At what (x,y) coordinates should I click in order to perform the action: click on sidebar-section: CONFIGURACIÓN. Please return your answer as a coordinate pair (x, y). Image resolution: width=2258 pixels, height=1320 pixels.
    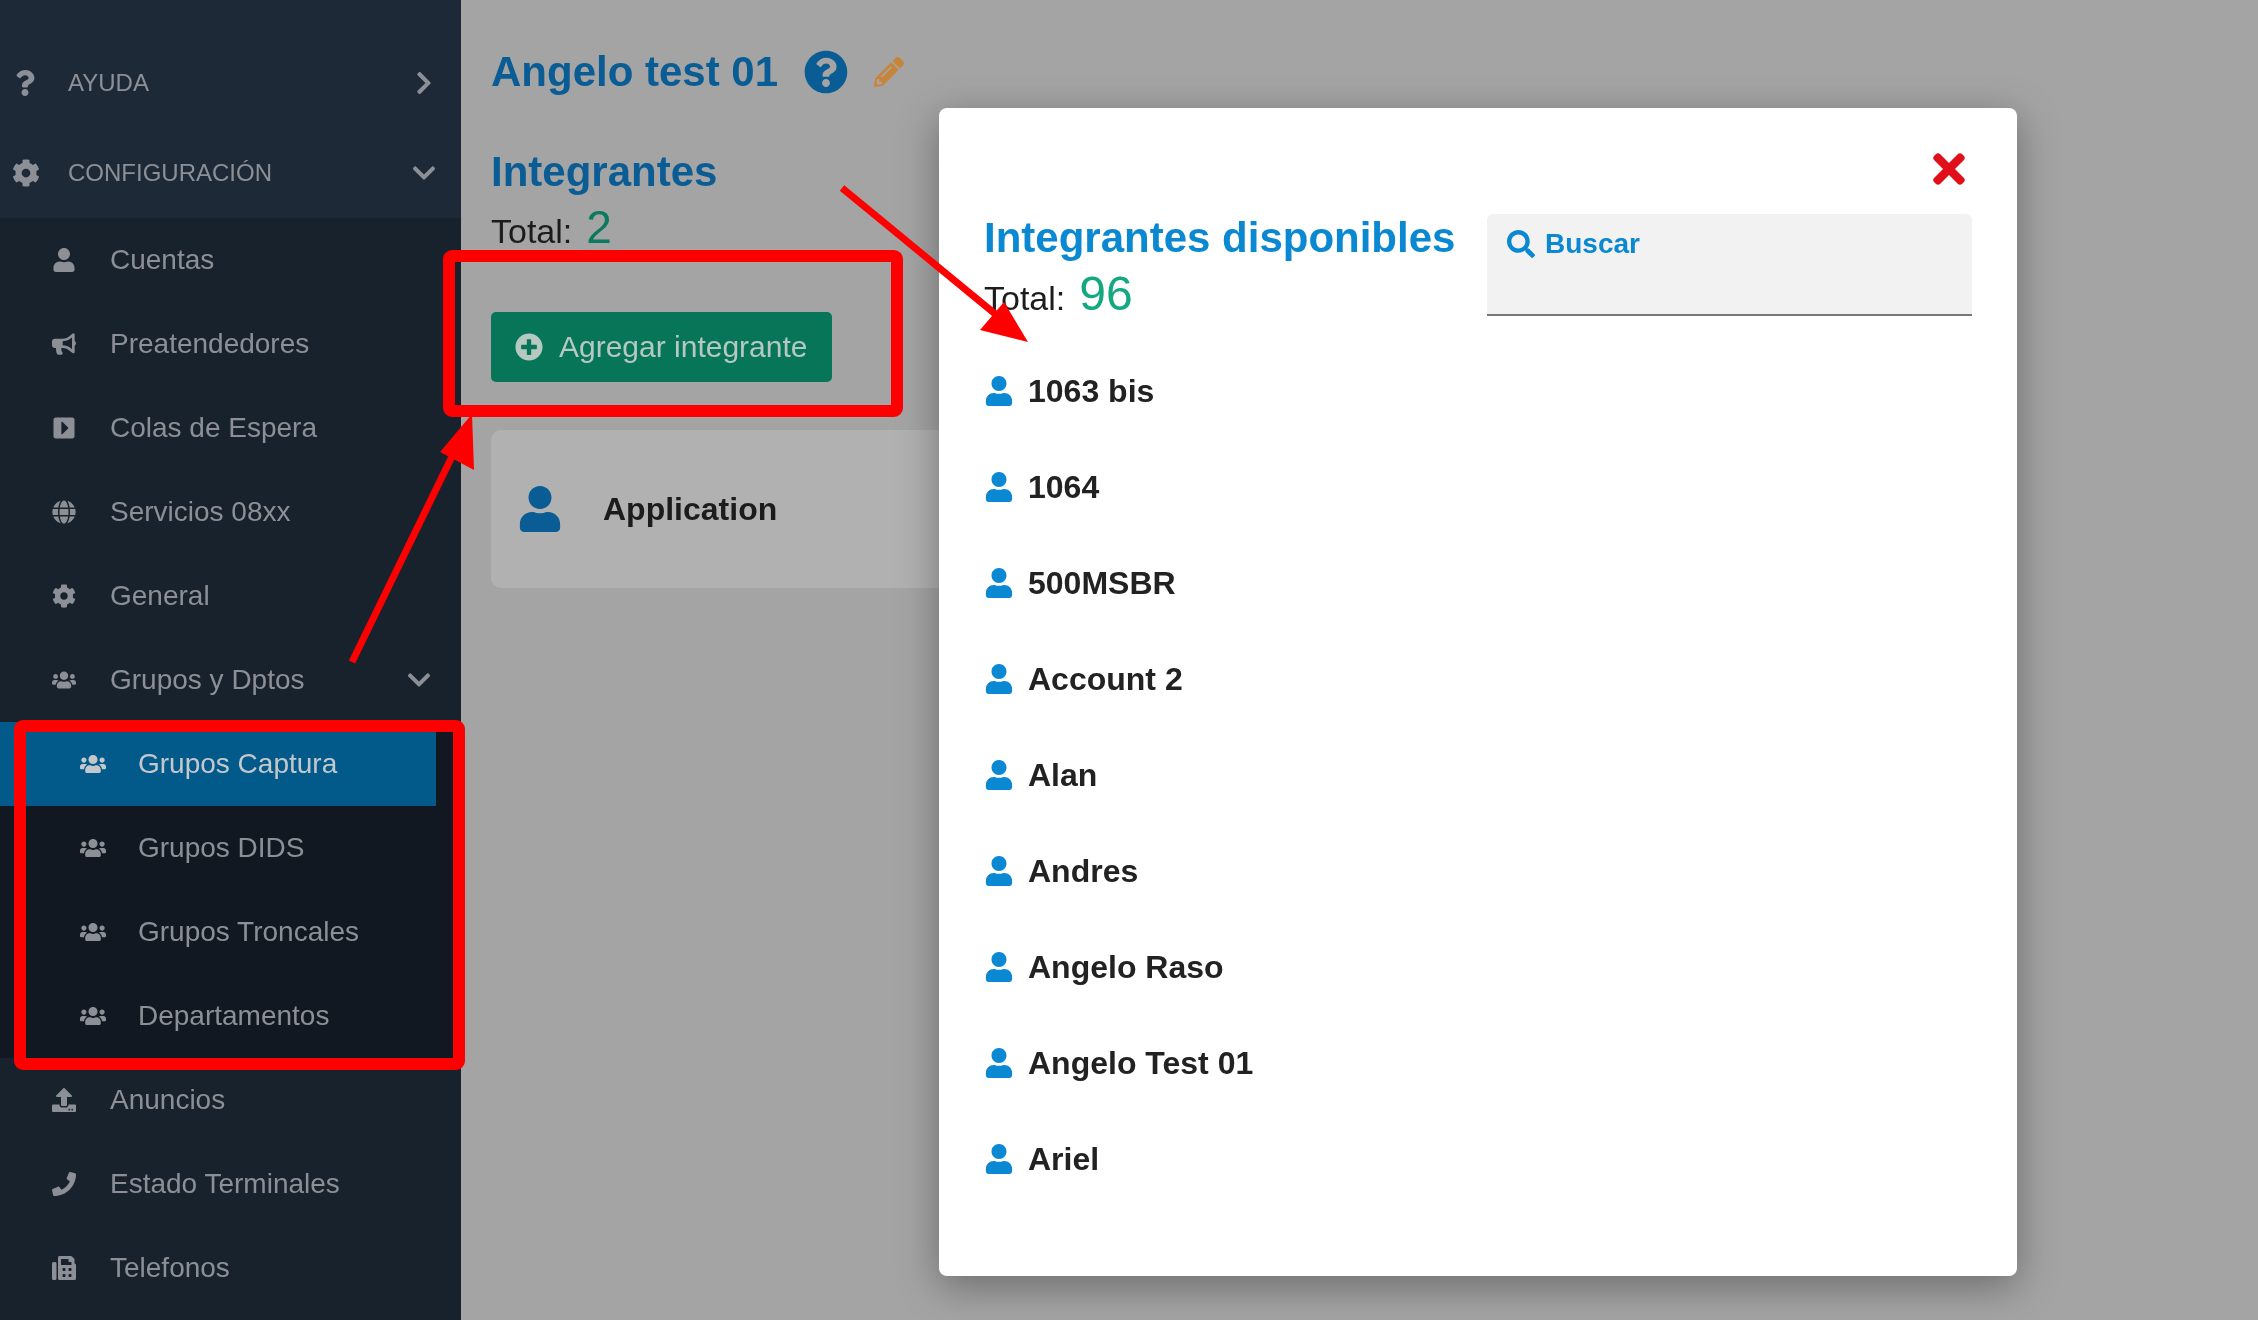
    Looking at the image, I should click on (230, 173).